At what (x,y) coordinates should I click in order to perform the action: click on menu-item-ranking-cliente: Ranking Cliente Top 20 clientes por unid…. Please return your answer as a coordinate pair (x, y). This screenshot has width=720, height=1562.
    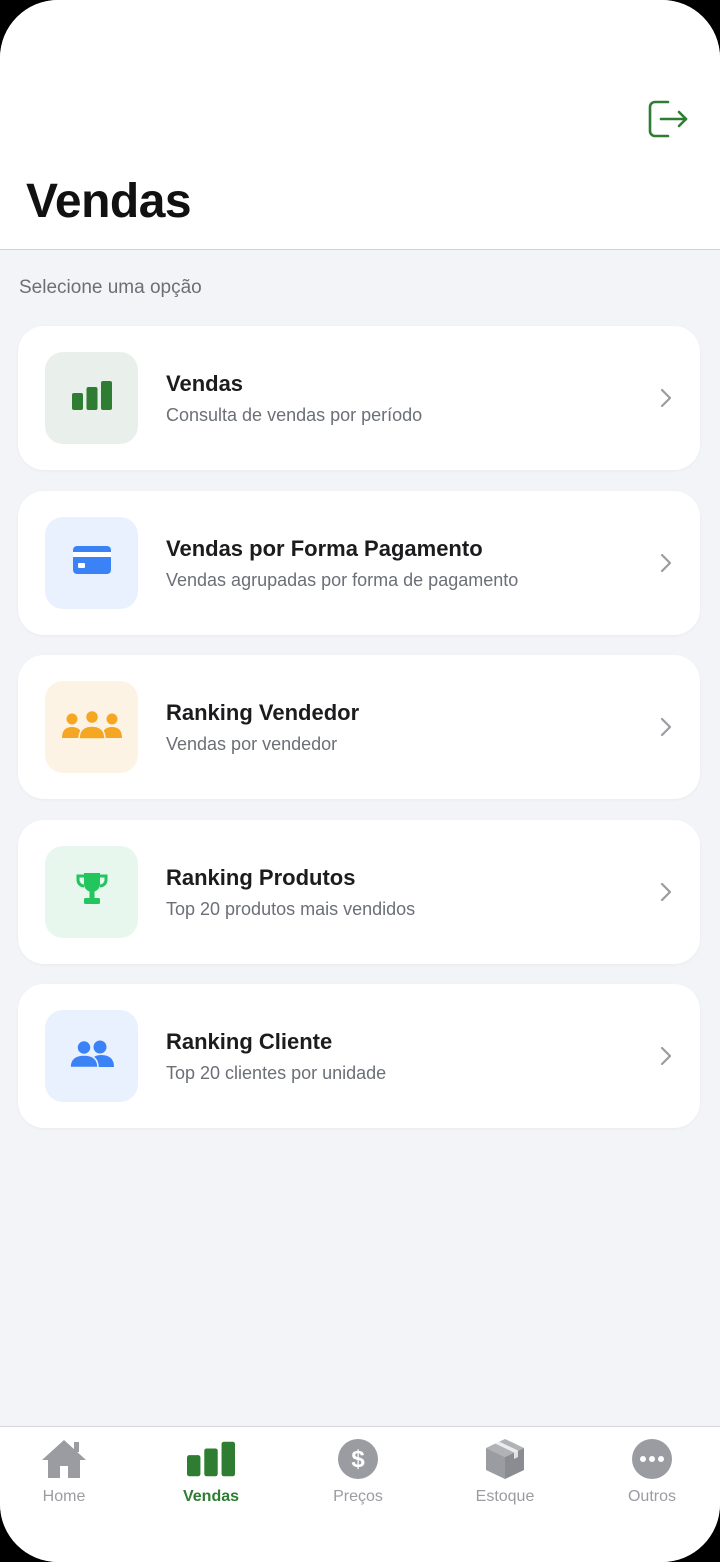
    Looking at the image, I should click on (359, 1056).